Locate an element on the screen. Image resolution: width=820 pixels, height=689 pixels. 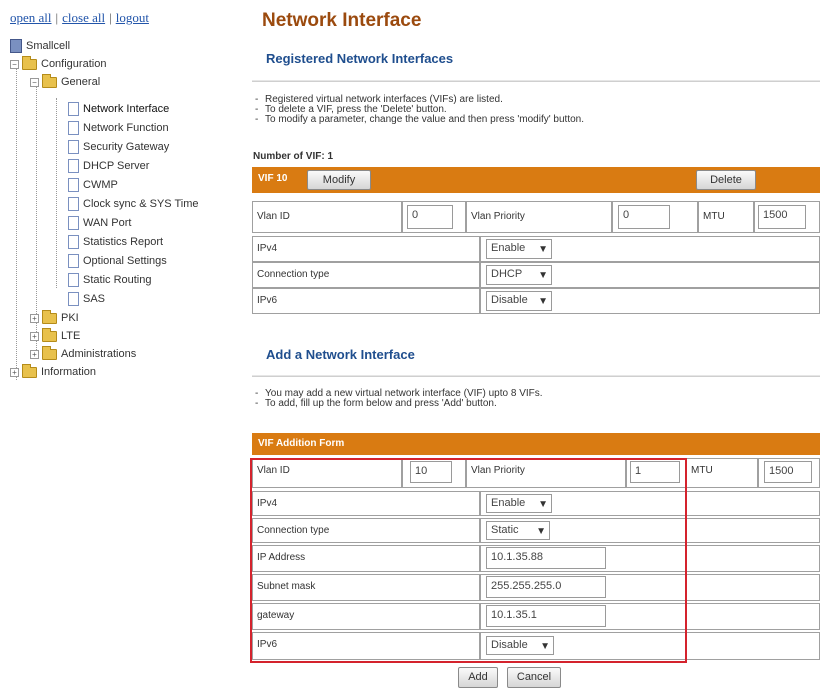
vlan-priority-label: Vlan Priority is located at coordinates (539, 217).